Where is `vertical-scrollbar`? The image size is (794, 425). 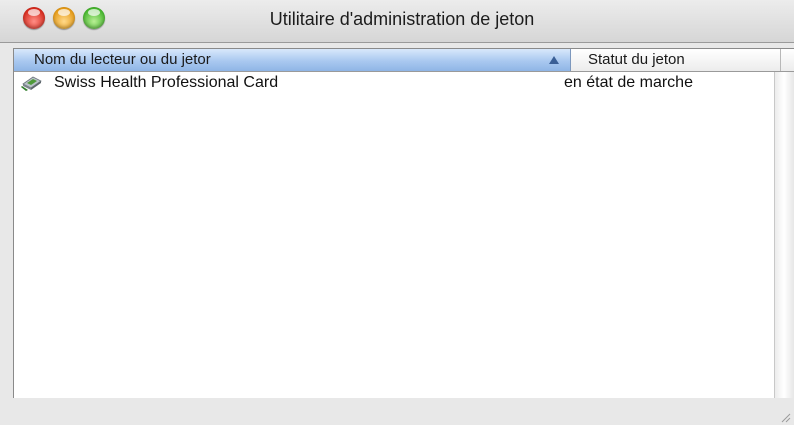
vertical-scrollbar is located at coordinates (784, 235).